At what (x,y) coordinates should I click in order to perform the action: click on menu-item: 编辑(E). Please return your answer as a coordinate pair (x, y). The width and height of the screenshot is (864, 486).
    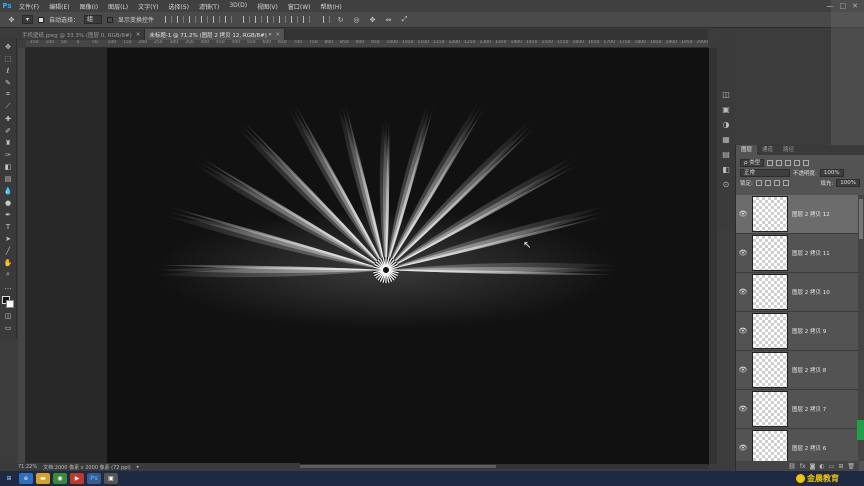
    Looking at the image, I should click on (59, 6).